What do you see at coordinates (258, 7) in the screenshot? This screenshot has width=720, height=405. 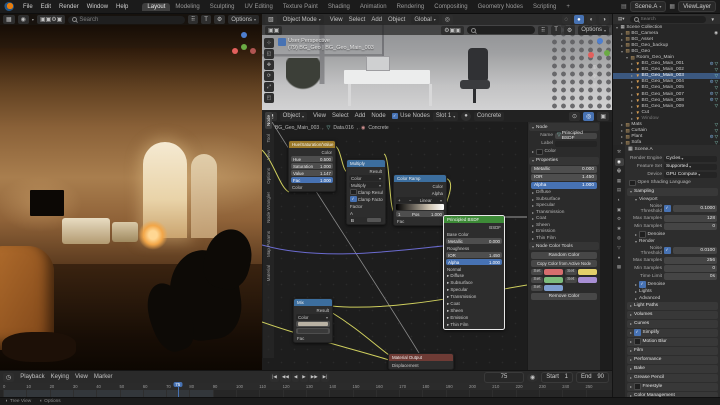 I see `workspace-tab-uv-editing: UV Editing` at bounding box center [258, 7].